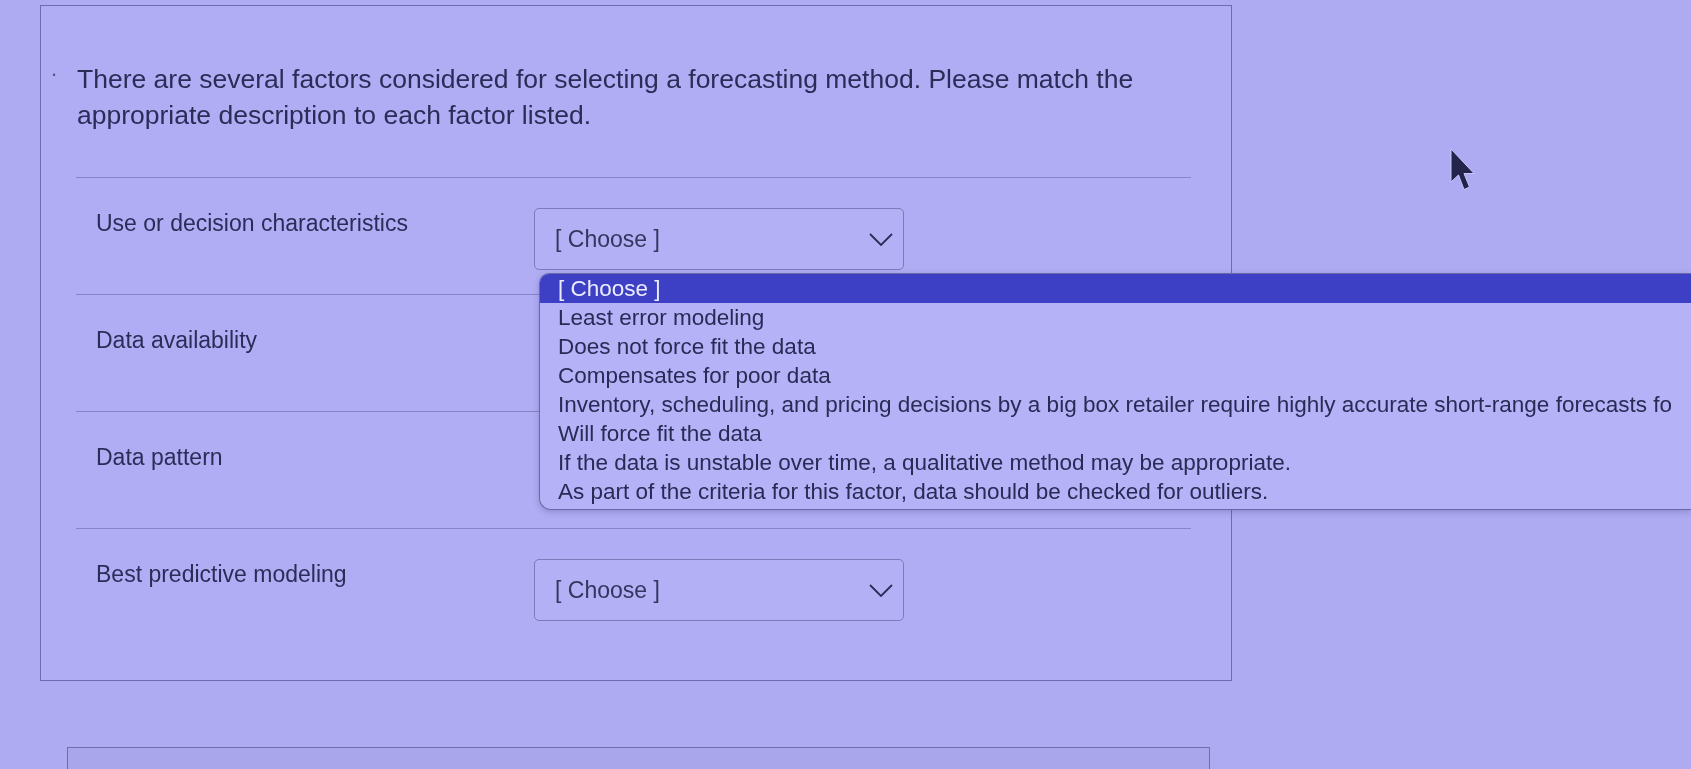 This screenshot has height=769, width=1691. I want to click on dropdown-option: Compensates for poor data, so click(1115, 375).